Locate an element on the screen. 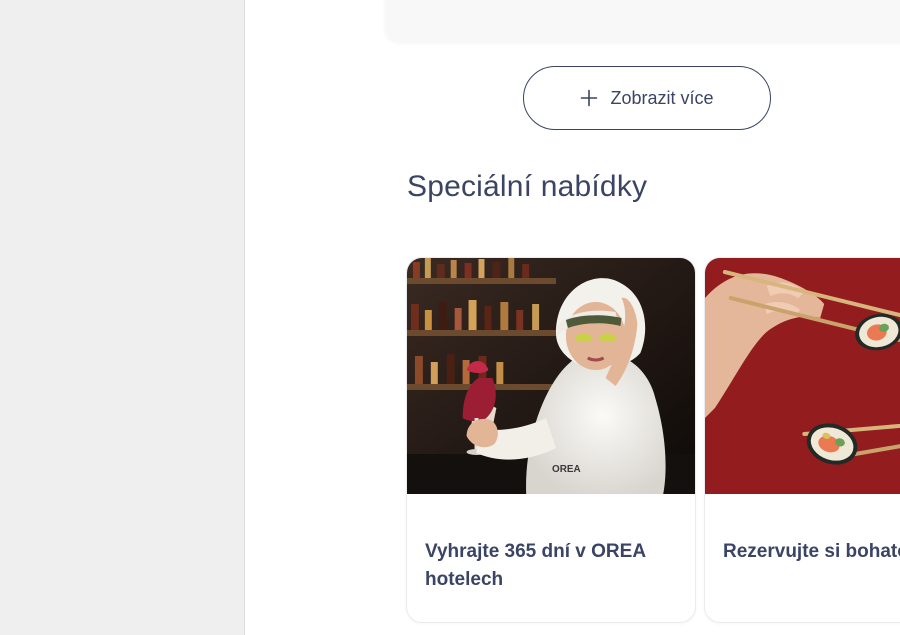 Image resolution: width=900 pixels, height=635 pixels. show-more-label: Zobrazit více is located at coordinates (662, 97).